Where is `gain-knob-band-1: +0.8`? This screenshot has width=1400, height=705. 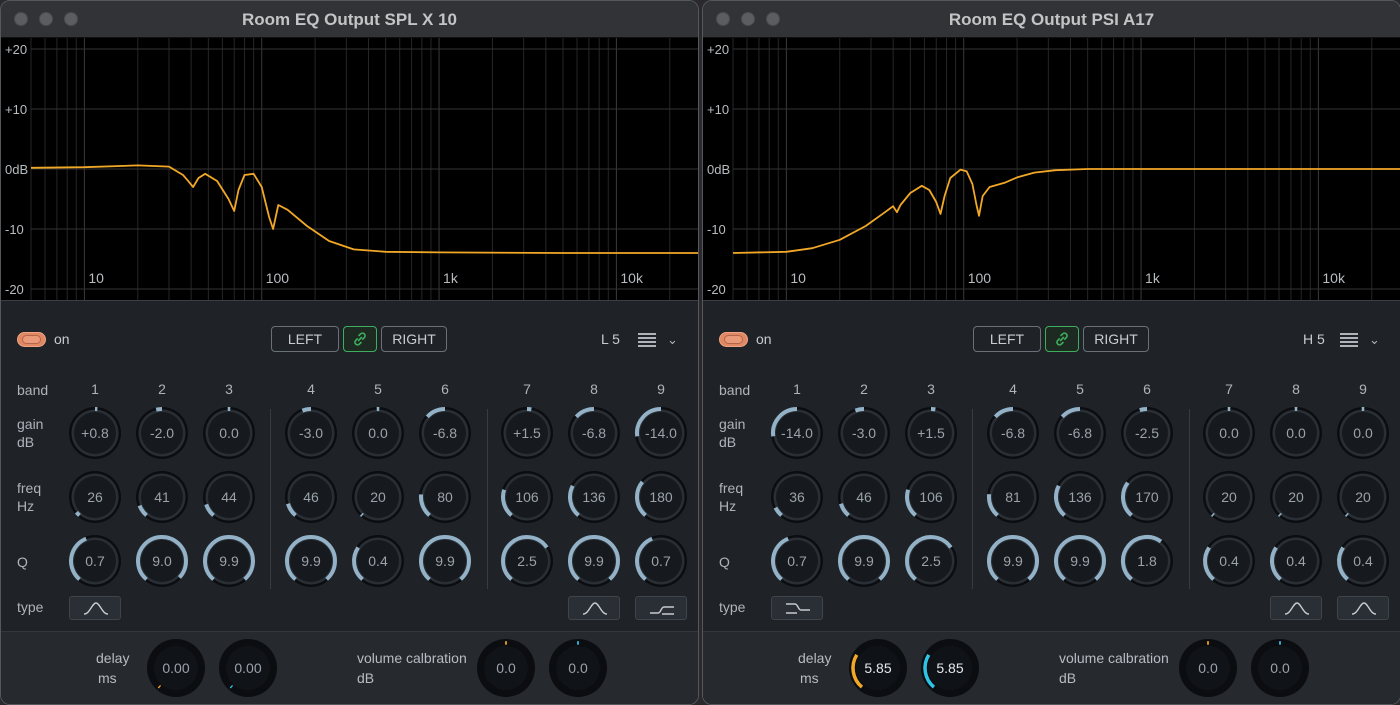
gain-knob-band-1: +0.8 is located at coordinates (95, 433).